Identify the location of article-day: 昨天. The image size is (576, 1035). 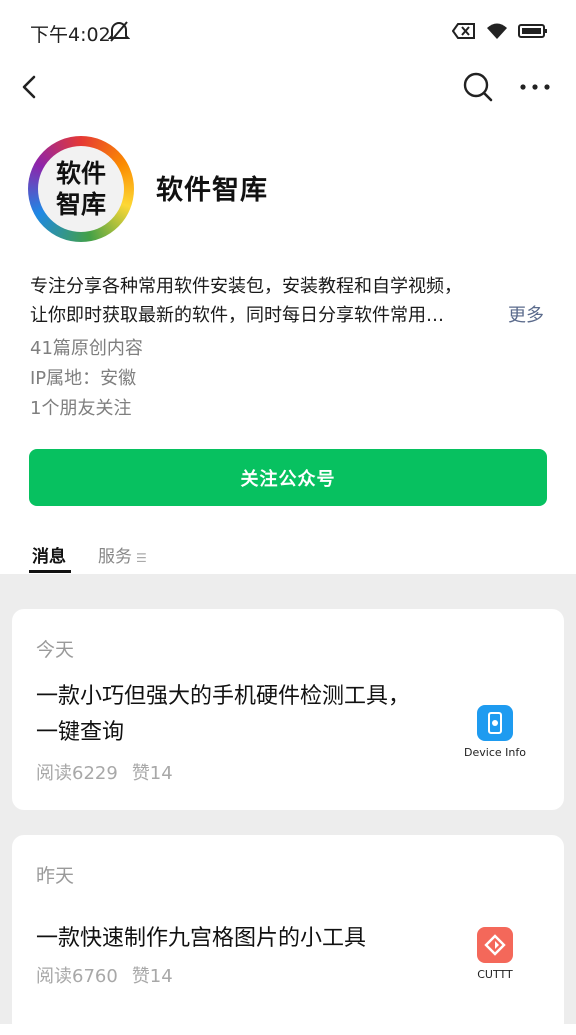
(55, 876).